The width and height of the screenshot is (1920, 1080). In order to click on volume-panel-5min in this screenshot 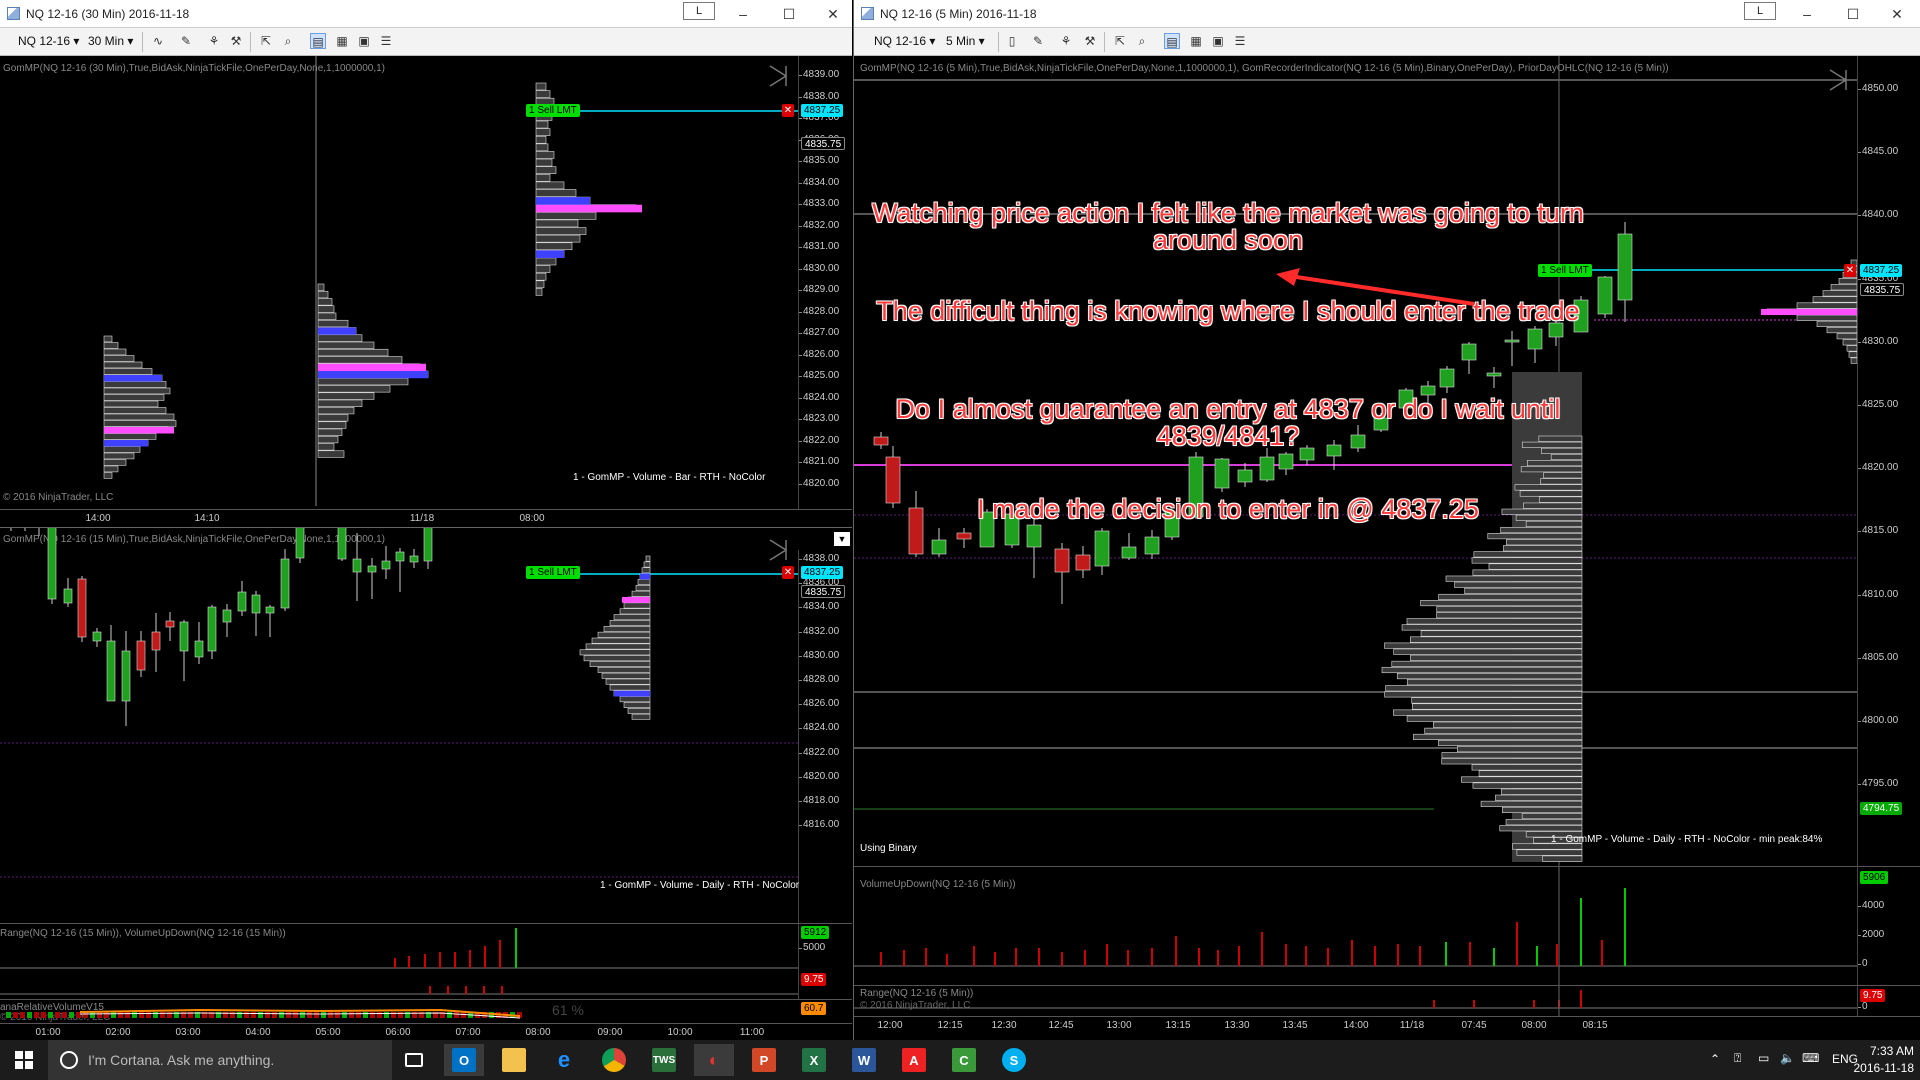, I will do `click(1355, 926)`.